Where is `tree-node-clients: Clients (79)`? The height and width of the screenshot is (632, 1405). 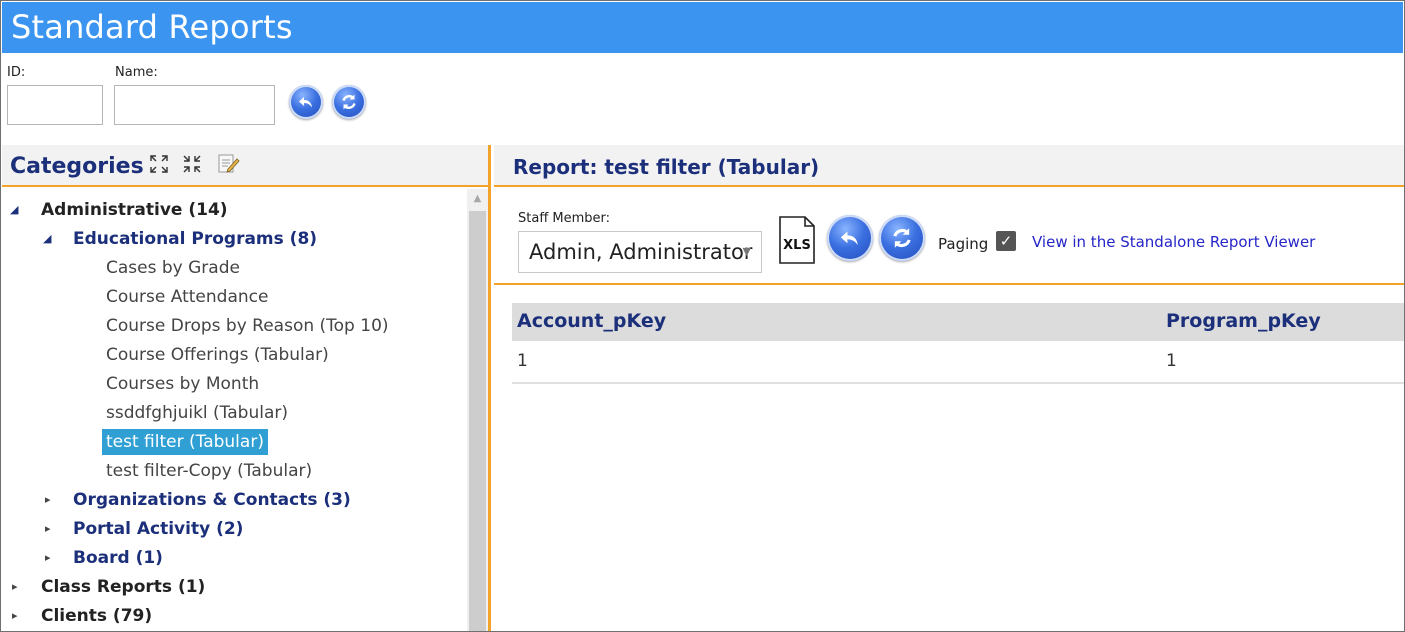 tree-node-clients: Clients (79) is located at coordinates (96, 616).